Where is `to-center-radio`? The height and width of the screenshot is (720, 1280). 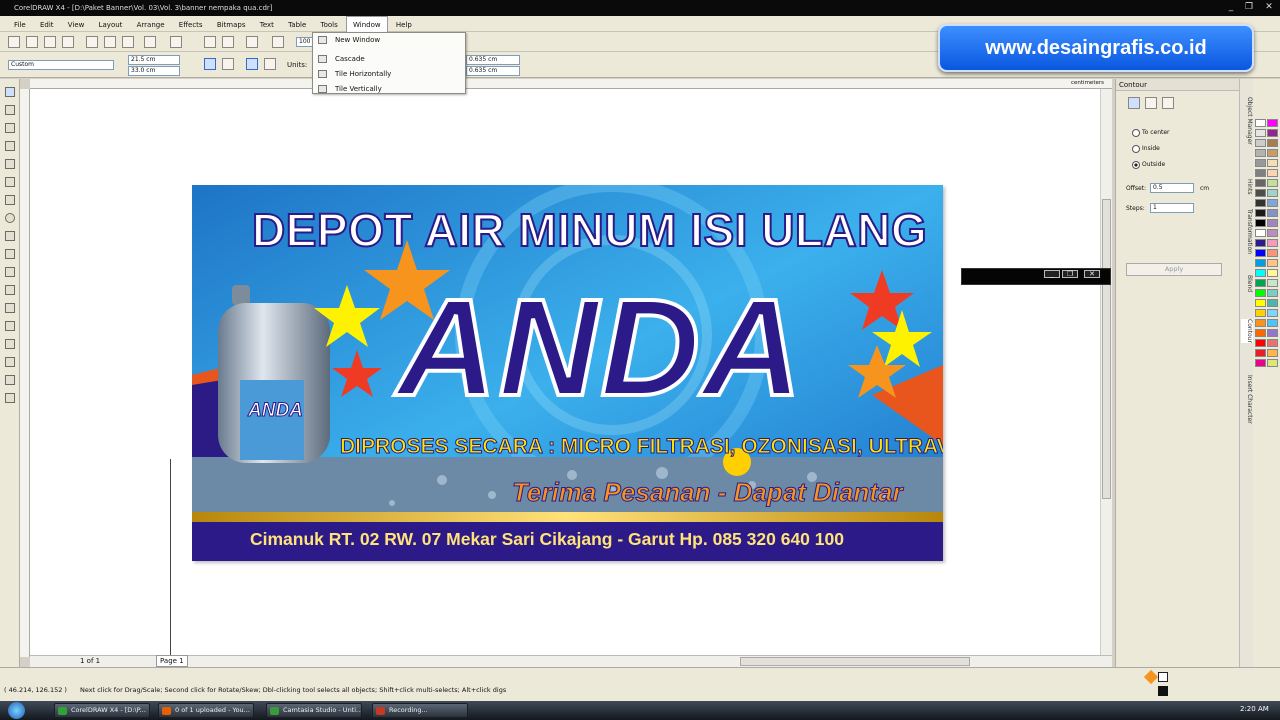 to-center-radio is located at coordinates (1136, 133).